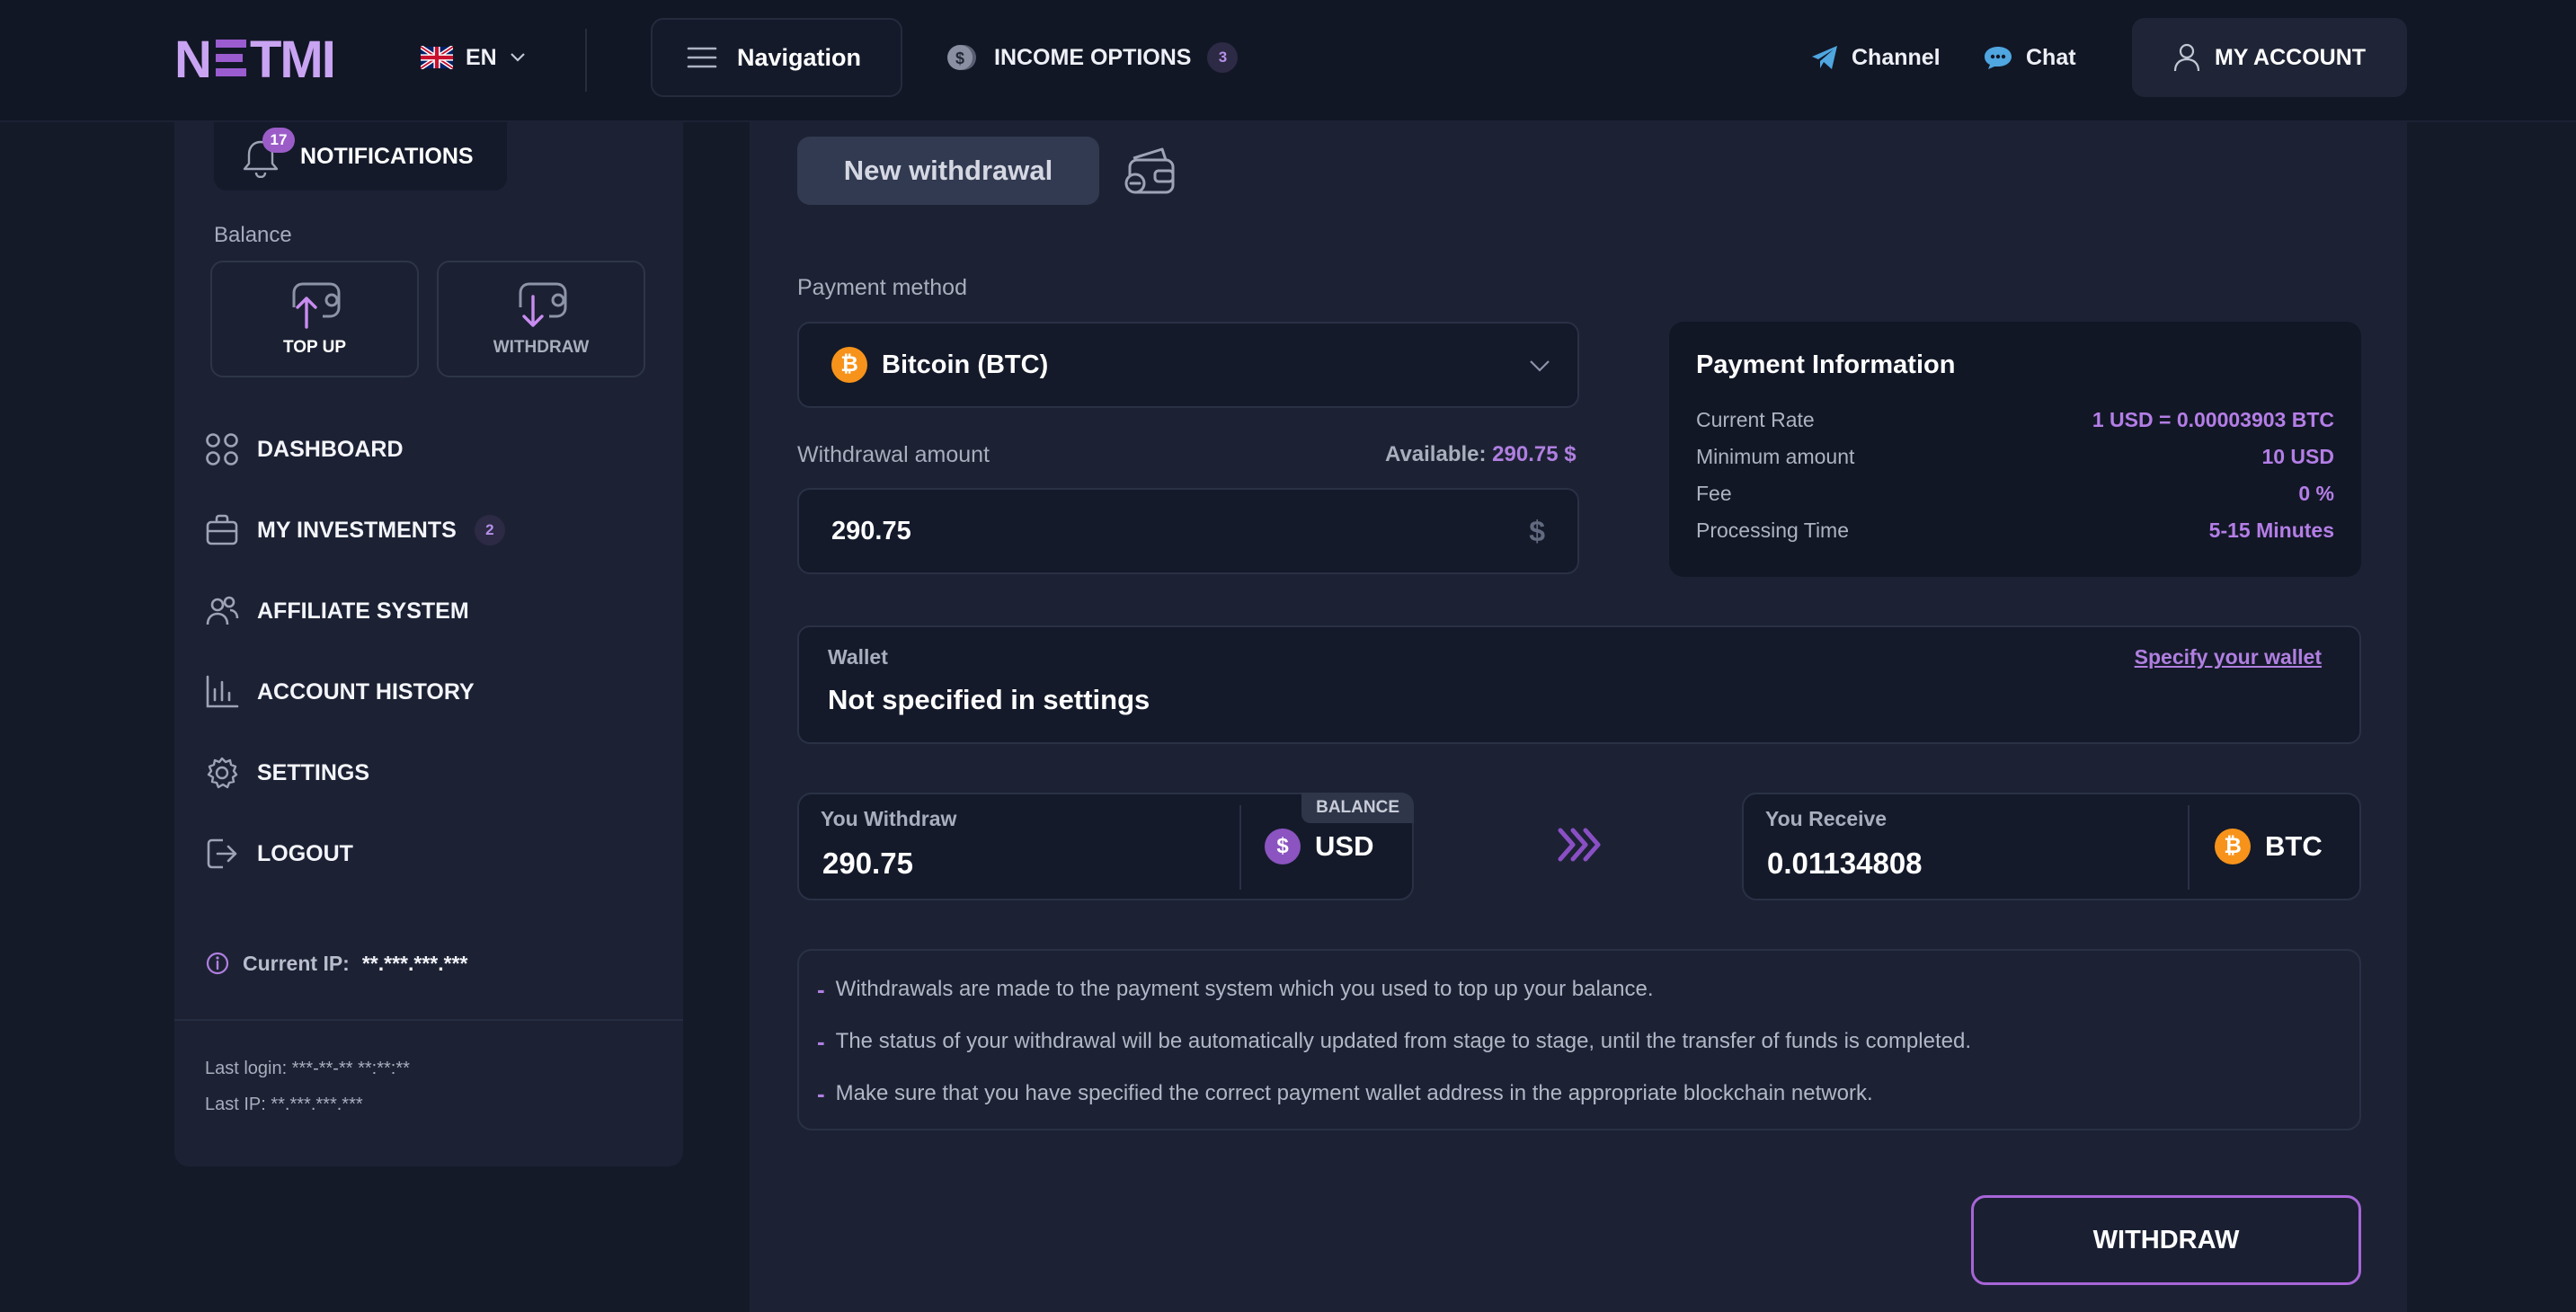 This screenshot has height=1312, width=2576. Describe the element at coordinates (2186, 57) in the screenshot. I see `user-icon` at that location.